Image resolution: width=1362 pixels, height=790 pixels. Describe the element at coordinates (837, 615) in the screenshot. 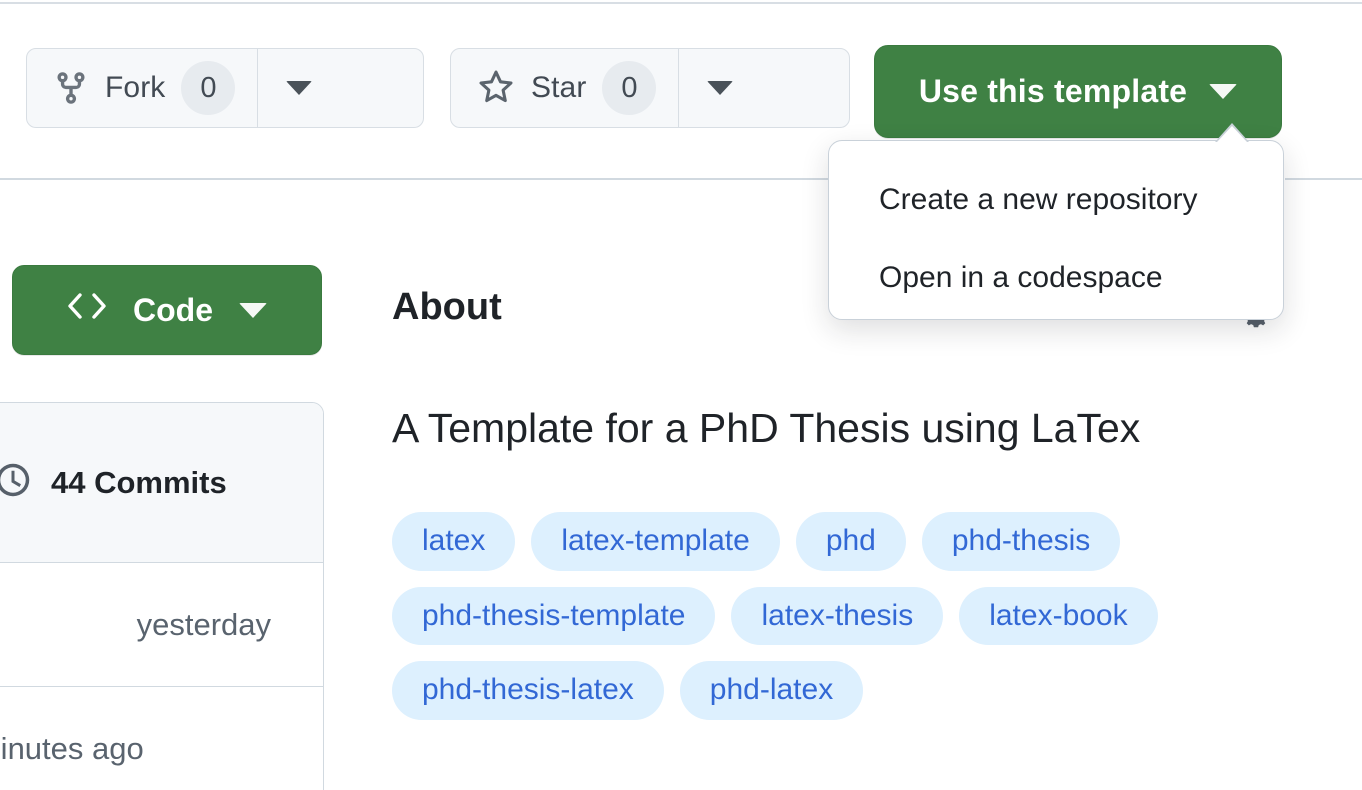

I see `topic-chip: latex-thesis` at that location.